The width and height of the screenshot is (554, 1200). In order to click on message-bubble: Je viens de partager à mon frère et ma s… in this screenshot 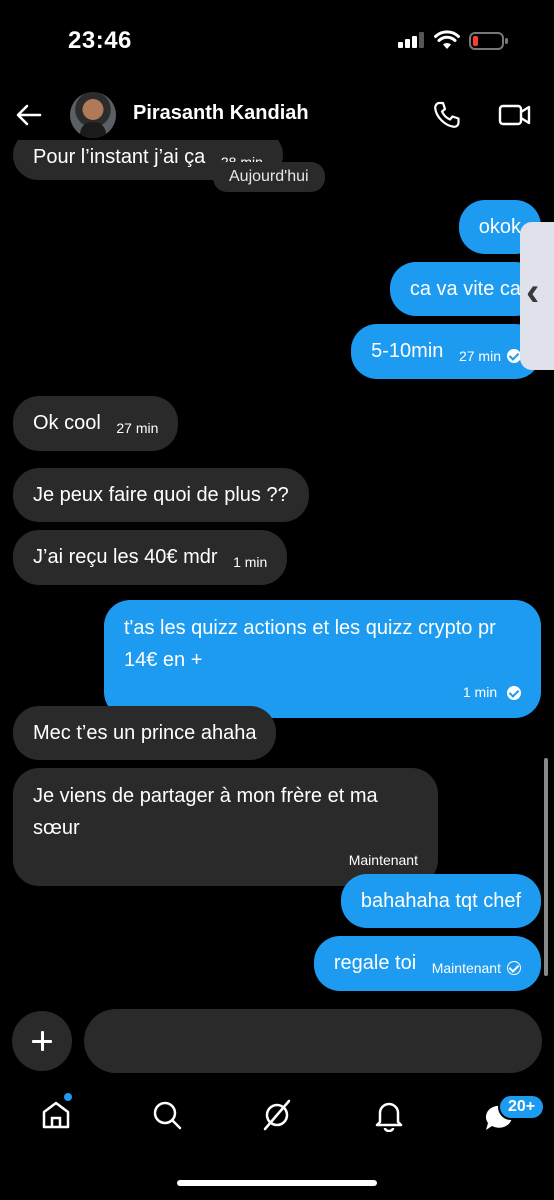, I will do `click(225, 827)`.